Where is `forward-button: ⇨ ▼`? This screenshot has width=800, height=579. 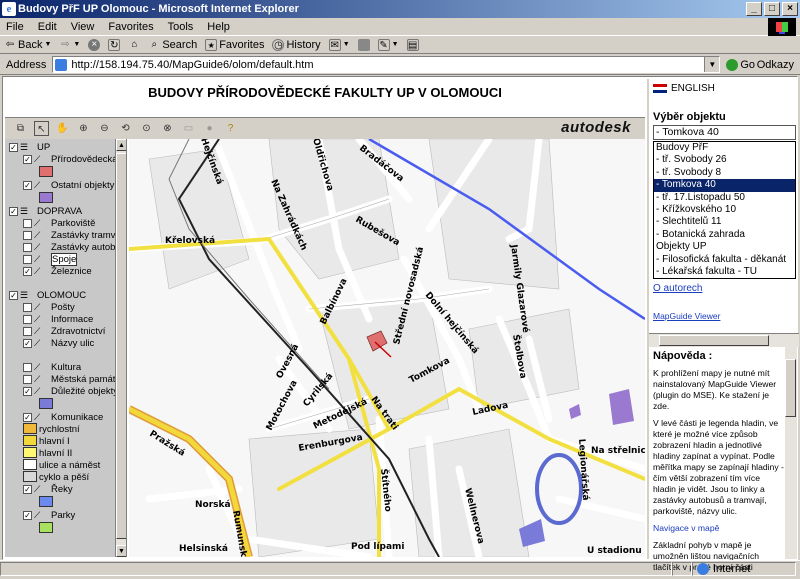 forward-button: ⇨ ▼ is located at coordinates (69, 45).